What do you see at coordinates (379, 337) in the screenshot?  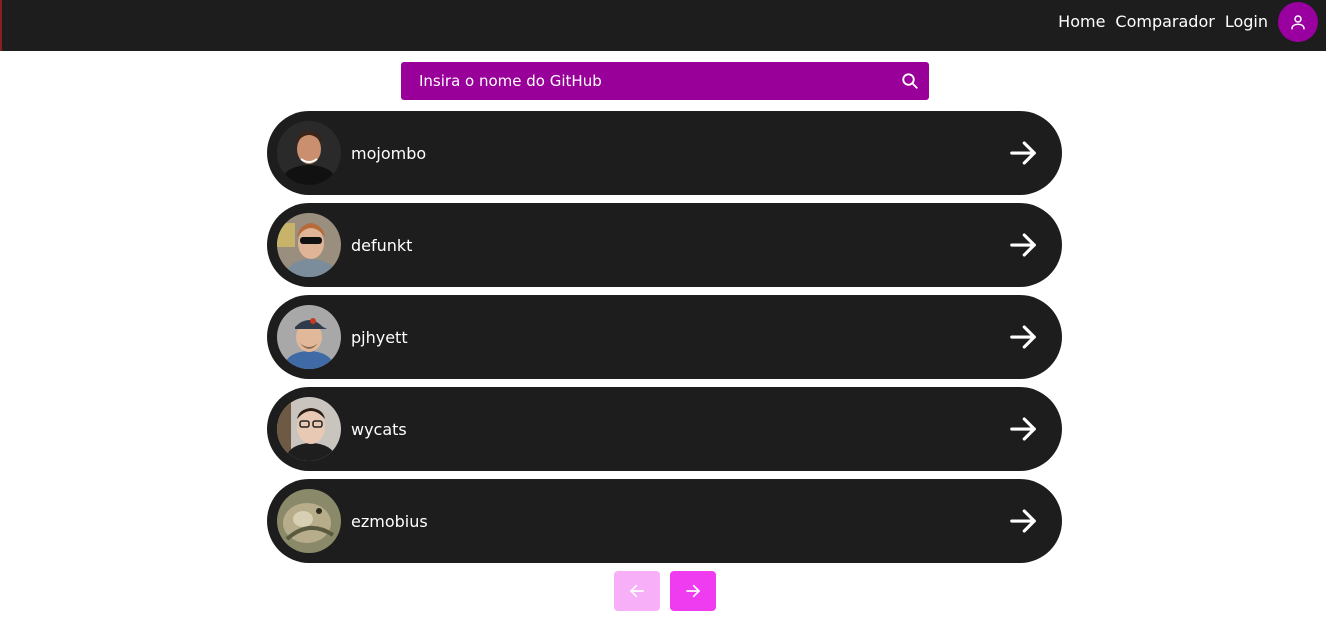 I see `username: pjhyett` at bounding box center [379, 337].